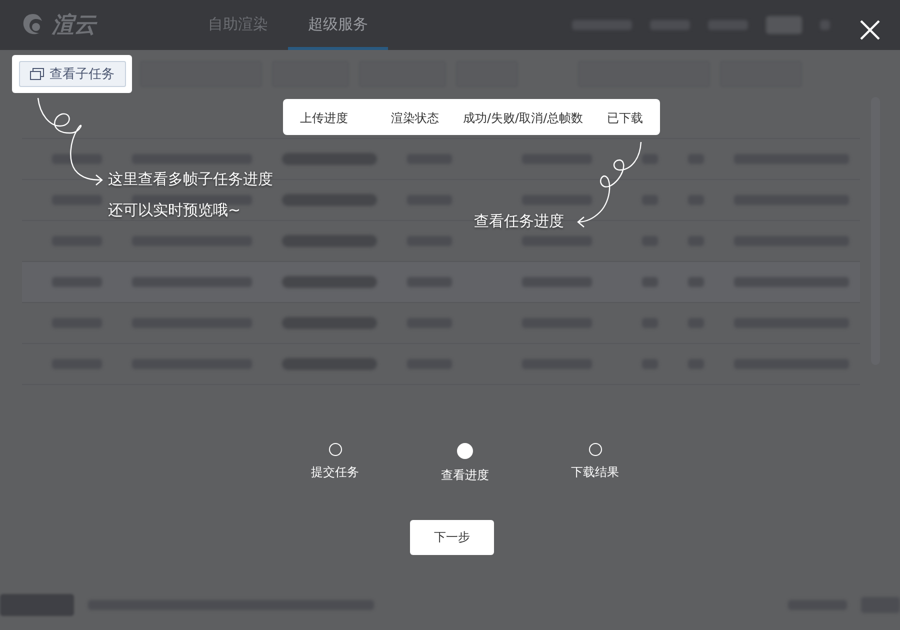  Describe the element at coordinates (324, 118) in the screenshot. I see `column-header: 上传进度` at that location.